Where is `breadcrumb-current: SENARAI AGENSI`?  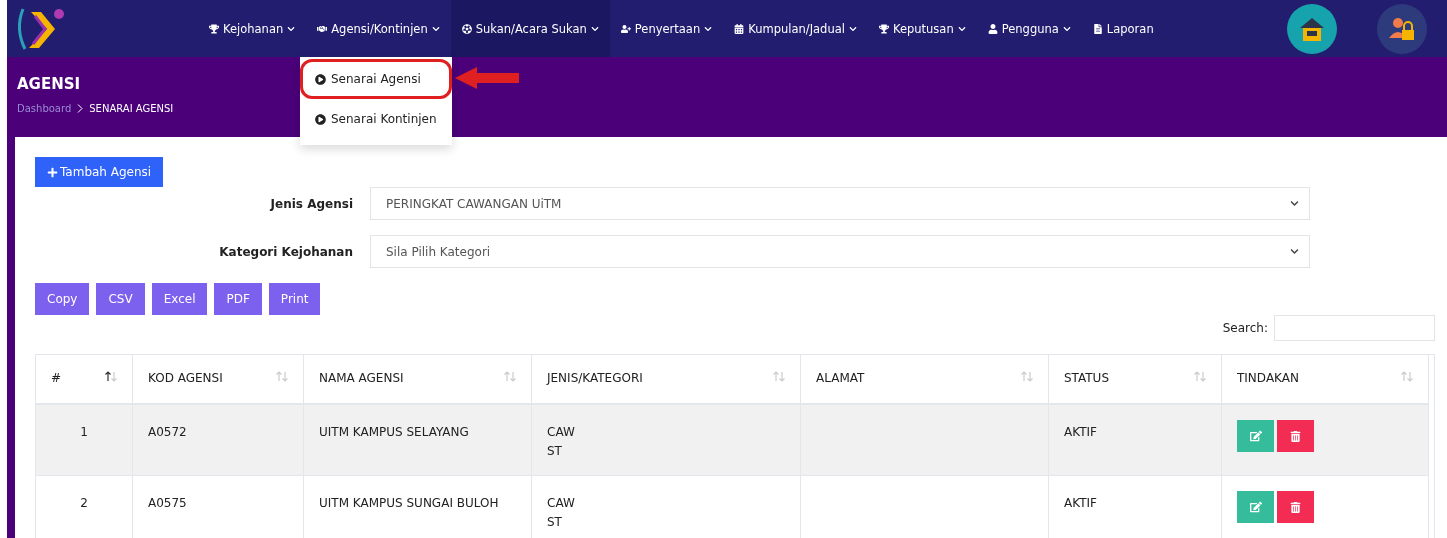 breadcrumb-current: SENARAI AGENSI is located at coordinates (131, 108).